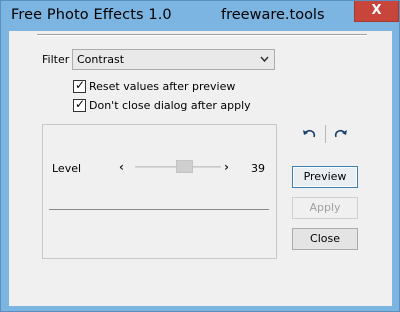 The width and height of the screenshot is (400, 312). What do you see at coordinates (341, 135) in the screenshot?
I see `redo-icon` at bounding box center [341, 135].